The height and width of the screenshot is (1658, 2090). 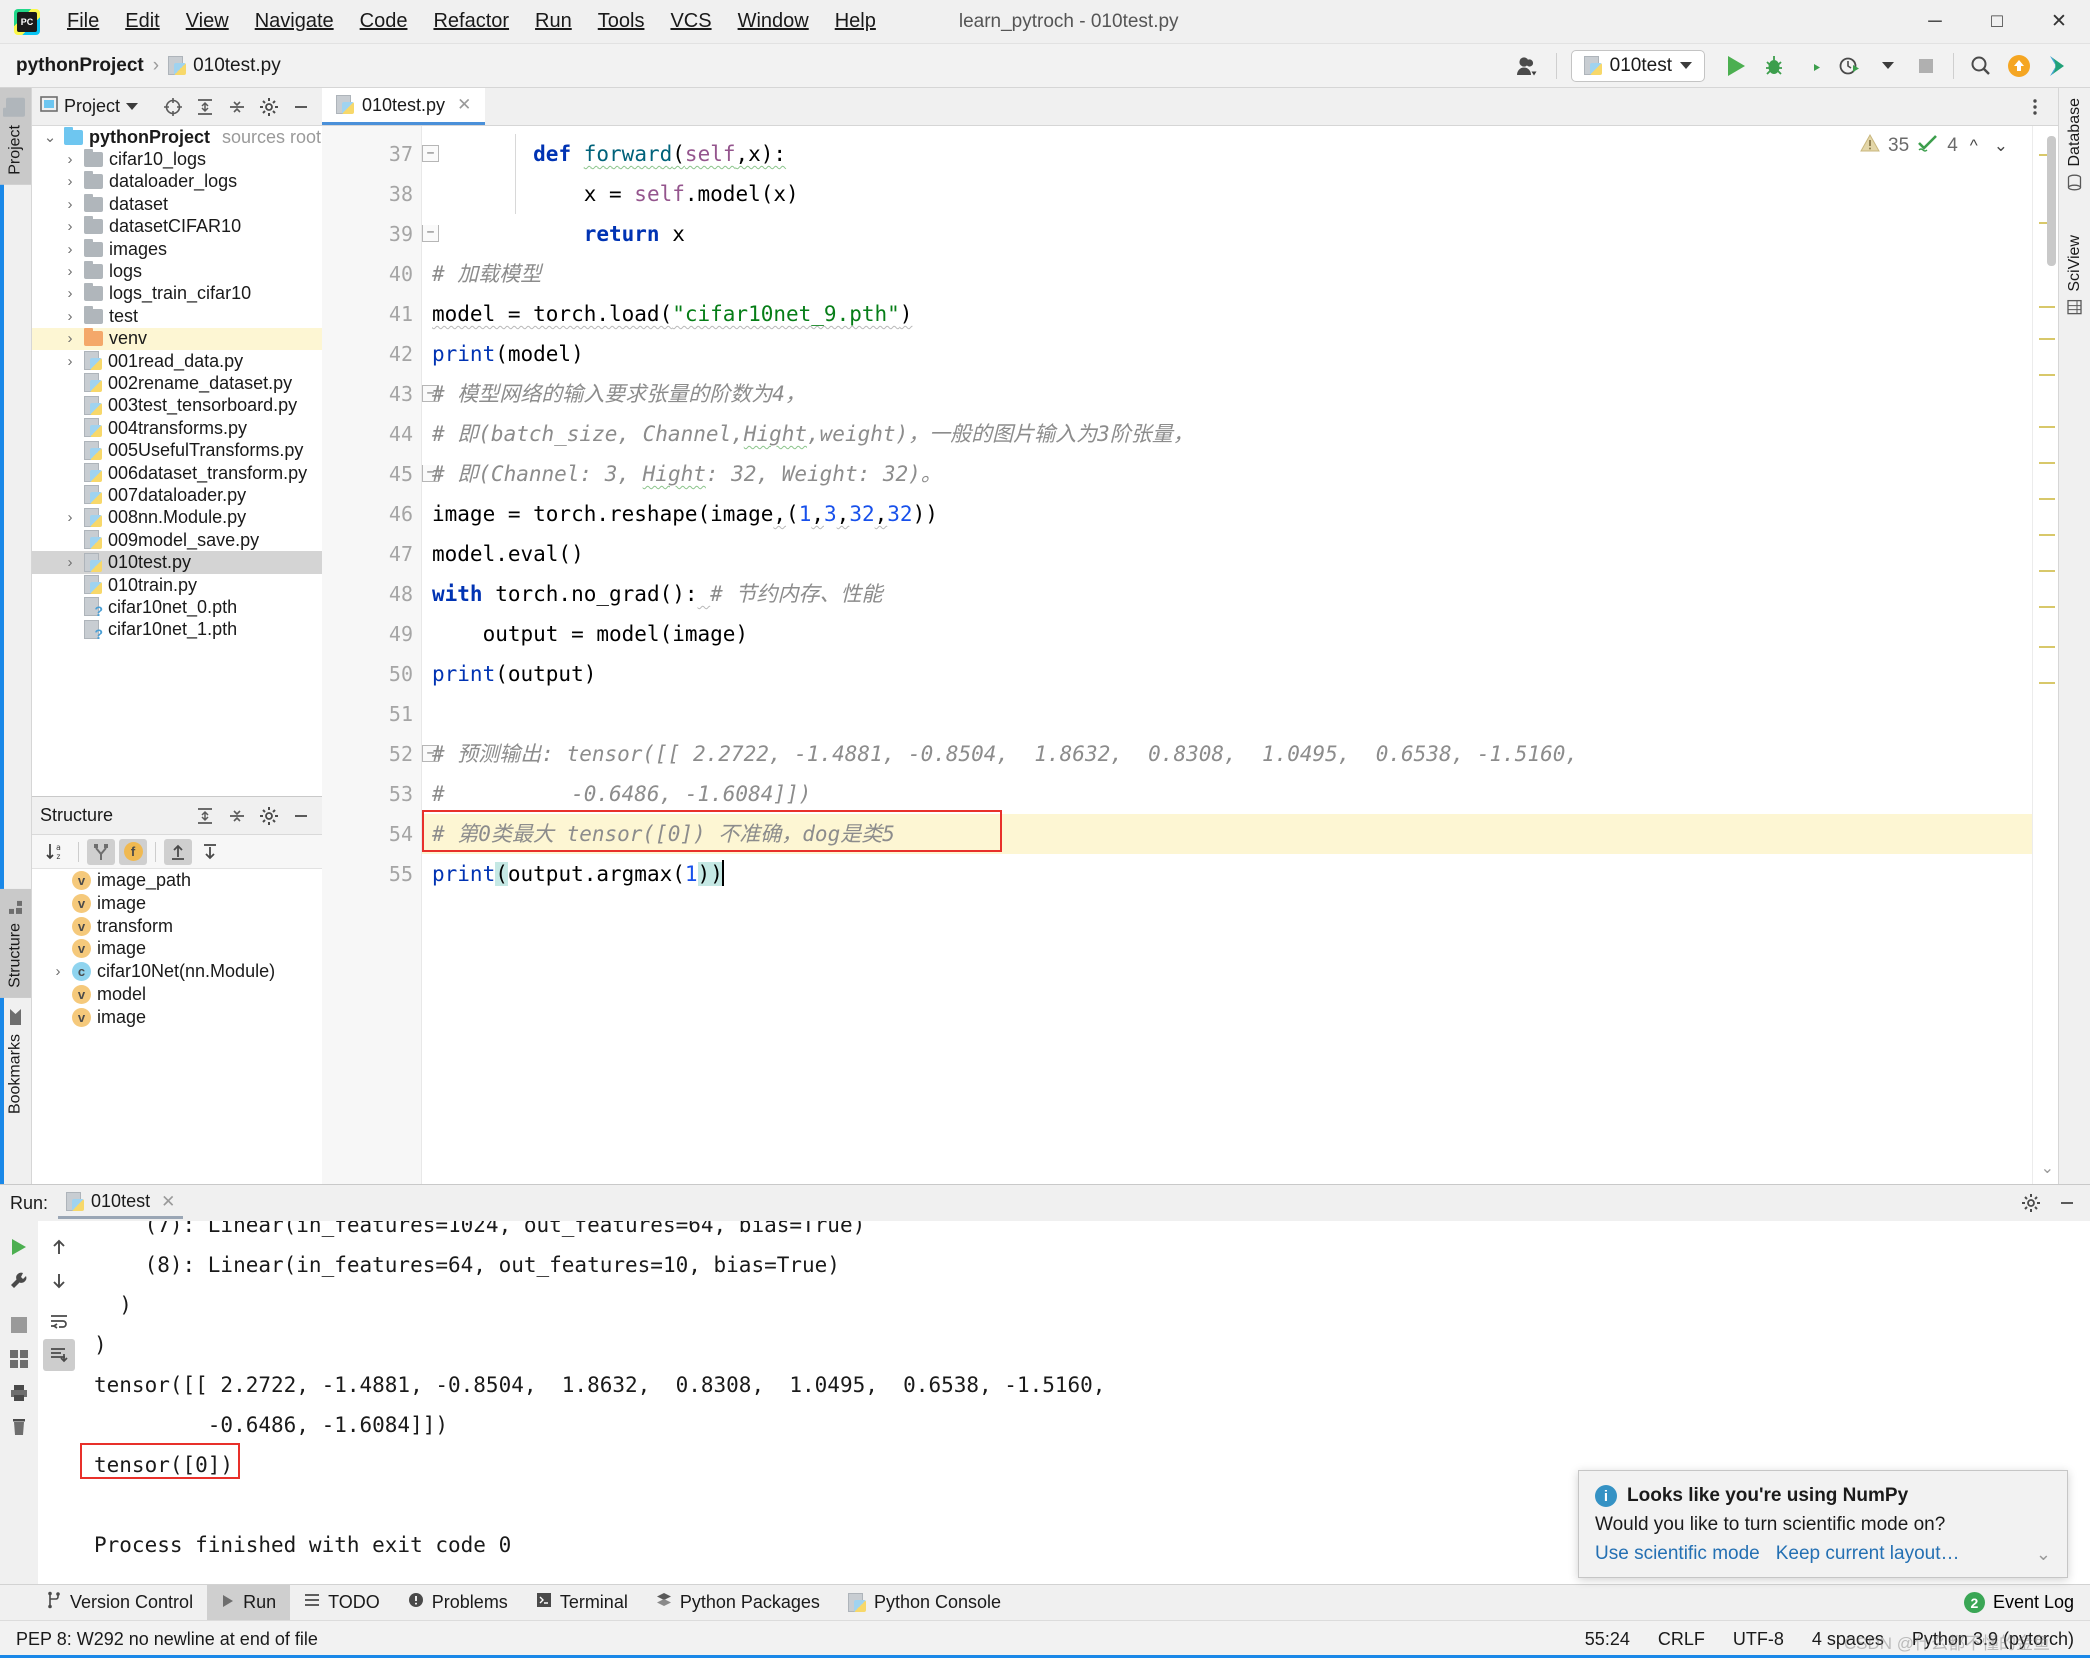 I want to click on line-number-37: 37−, so click(x=380, y=154).